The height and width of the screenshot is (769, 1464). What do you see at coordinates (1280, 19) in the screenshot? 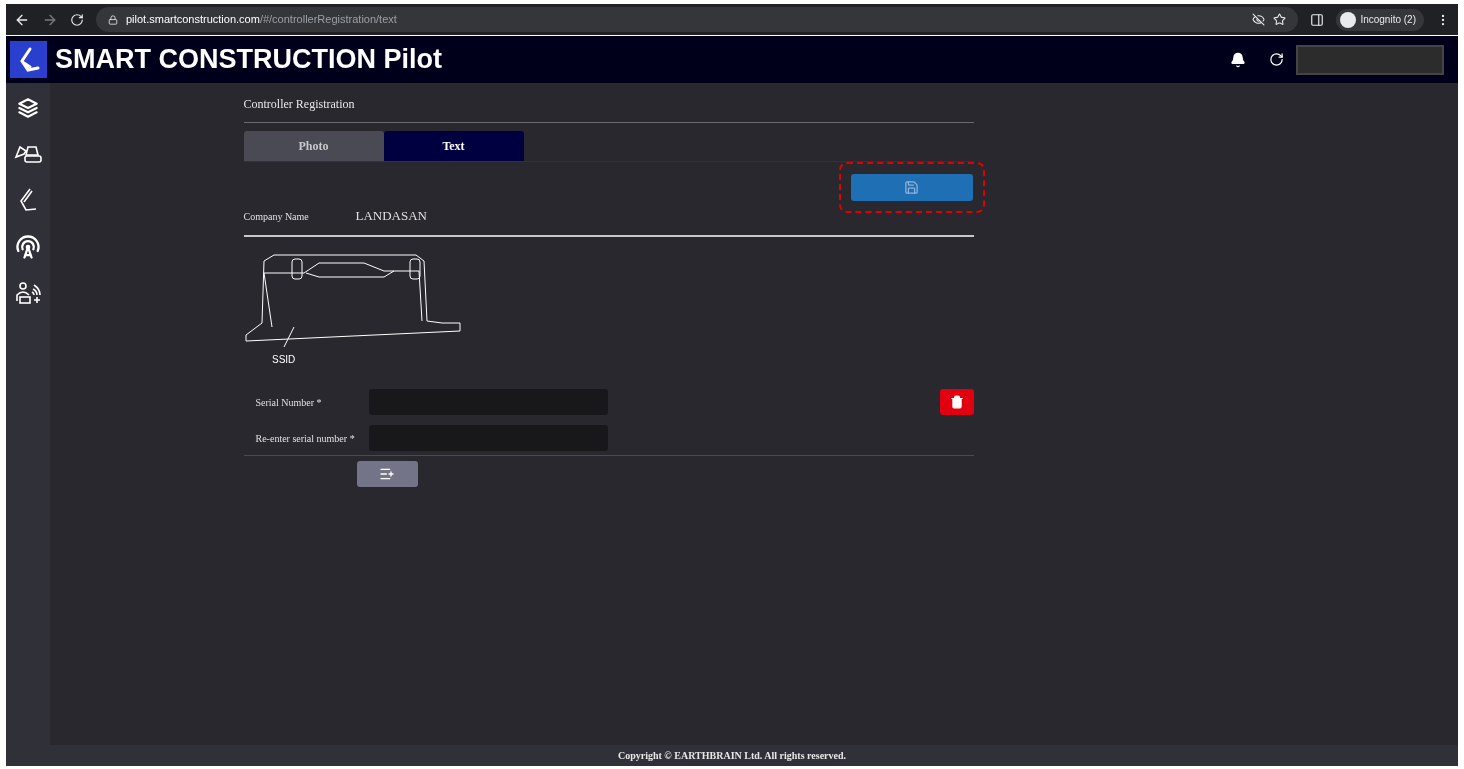
I see `star-icon` at bounding box center [1280, 19].